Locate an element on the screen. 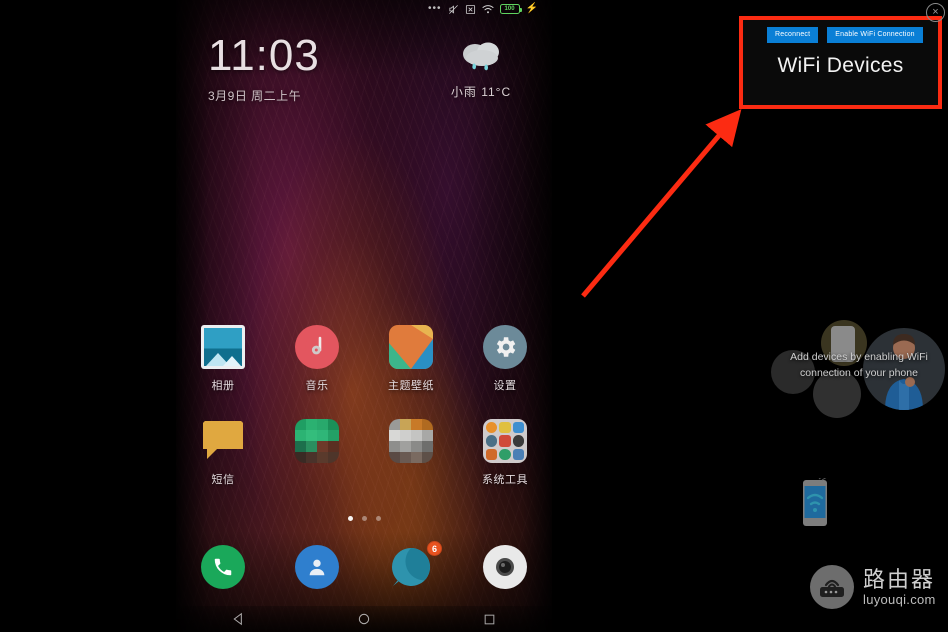 The width and height of the screenshot is (948, 632). themes-icon is located at coordinates (411, 347).